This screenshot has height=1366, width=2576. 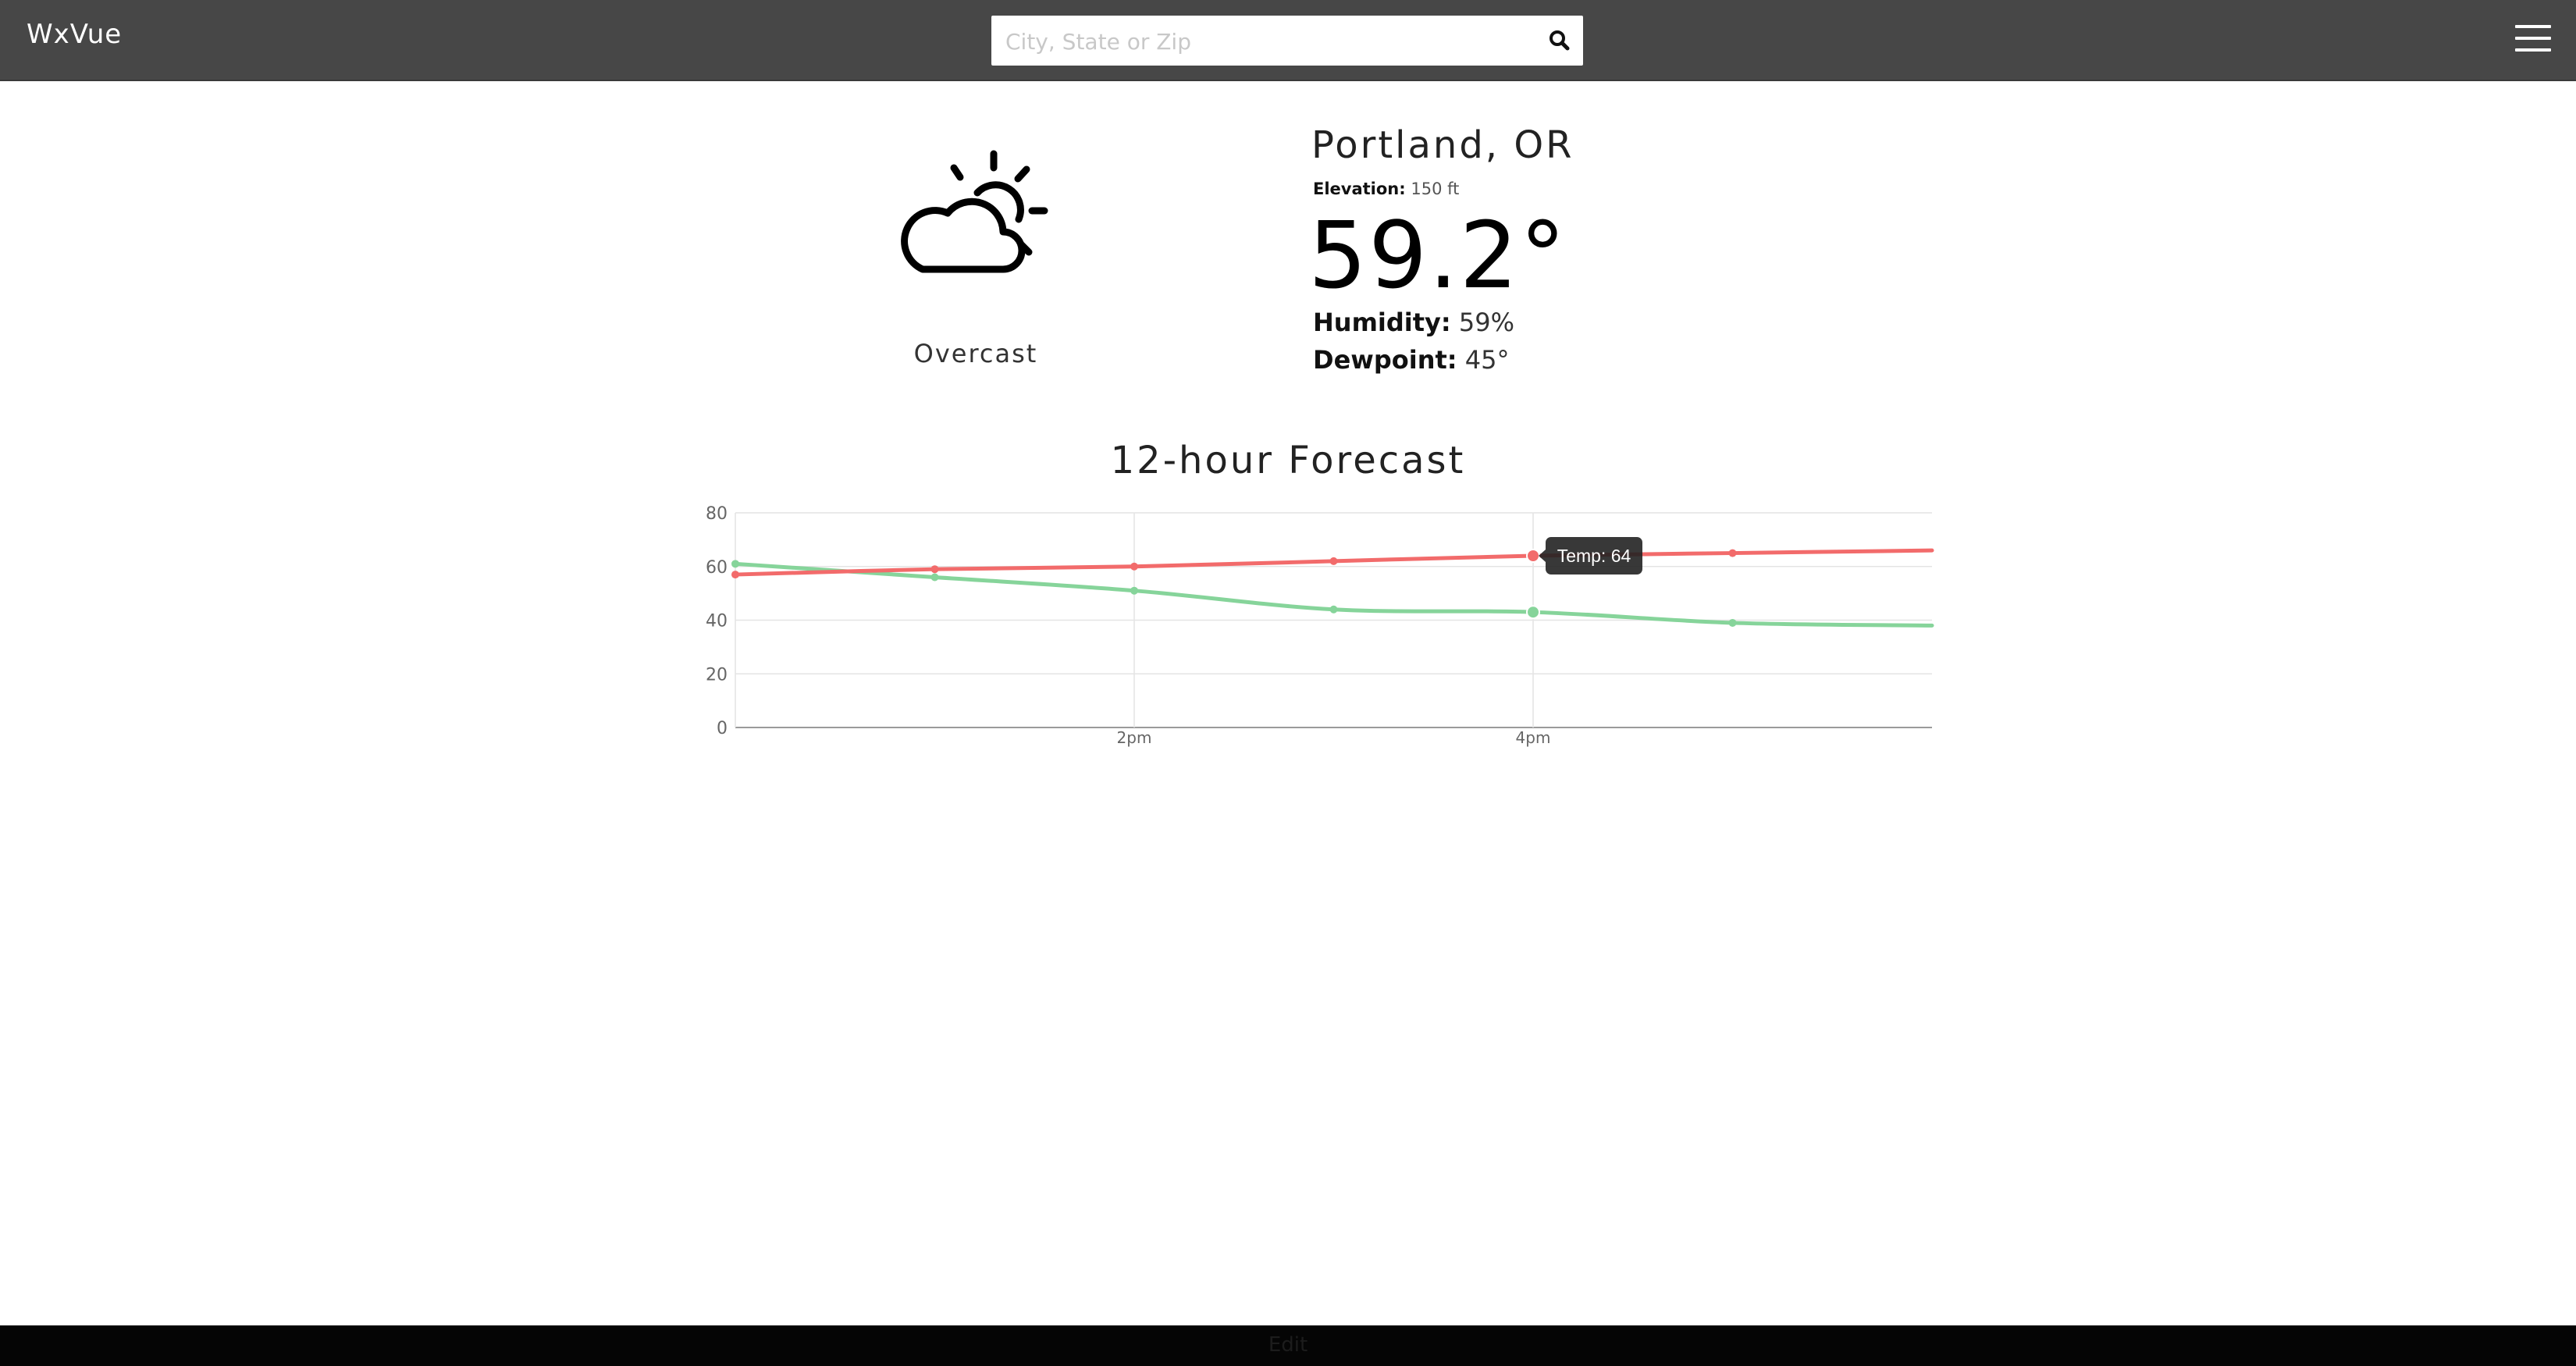 I want to click on search-icon, so click(x=1560, y=41).